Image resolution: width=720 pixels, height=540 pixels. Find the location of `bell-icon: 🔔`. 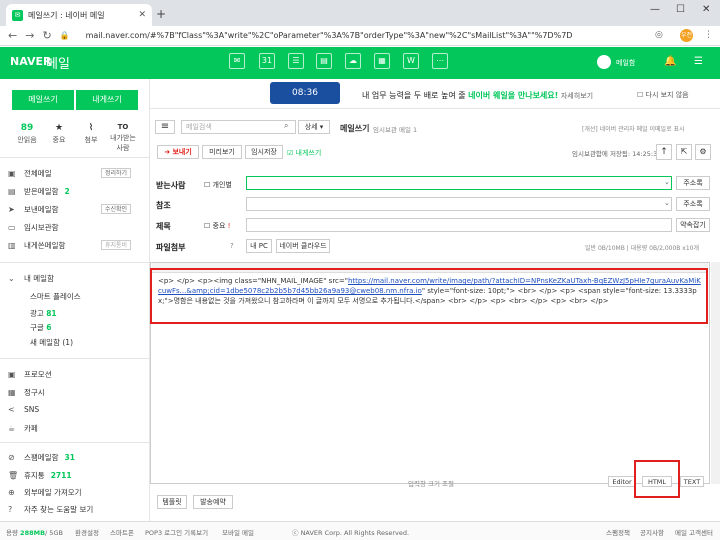

bell-icon: 🔔 is located at coordinates (670, 61).